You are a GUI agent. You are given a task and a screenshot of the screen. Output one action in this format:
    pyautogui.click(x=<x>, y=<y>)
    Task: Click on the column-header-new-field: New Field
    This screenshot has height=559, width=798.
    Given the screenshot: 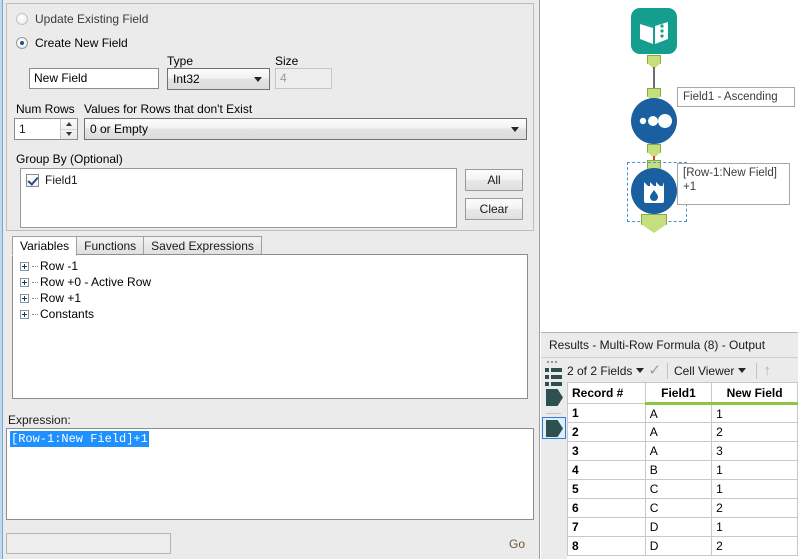 What is the action you would take?
    pyautogui.click(x=754, y=393)
    